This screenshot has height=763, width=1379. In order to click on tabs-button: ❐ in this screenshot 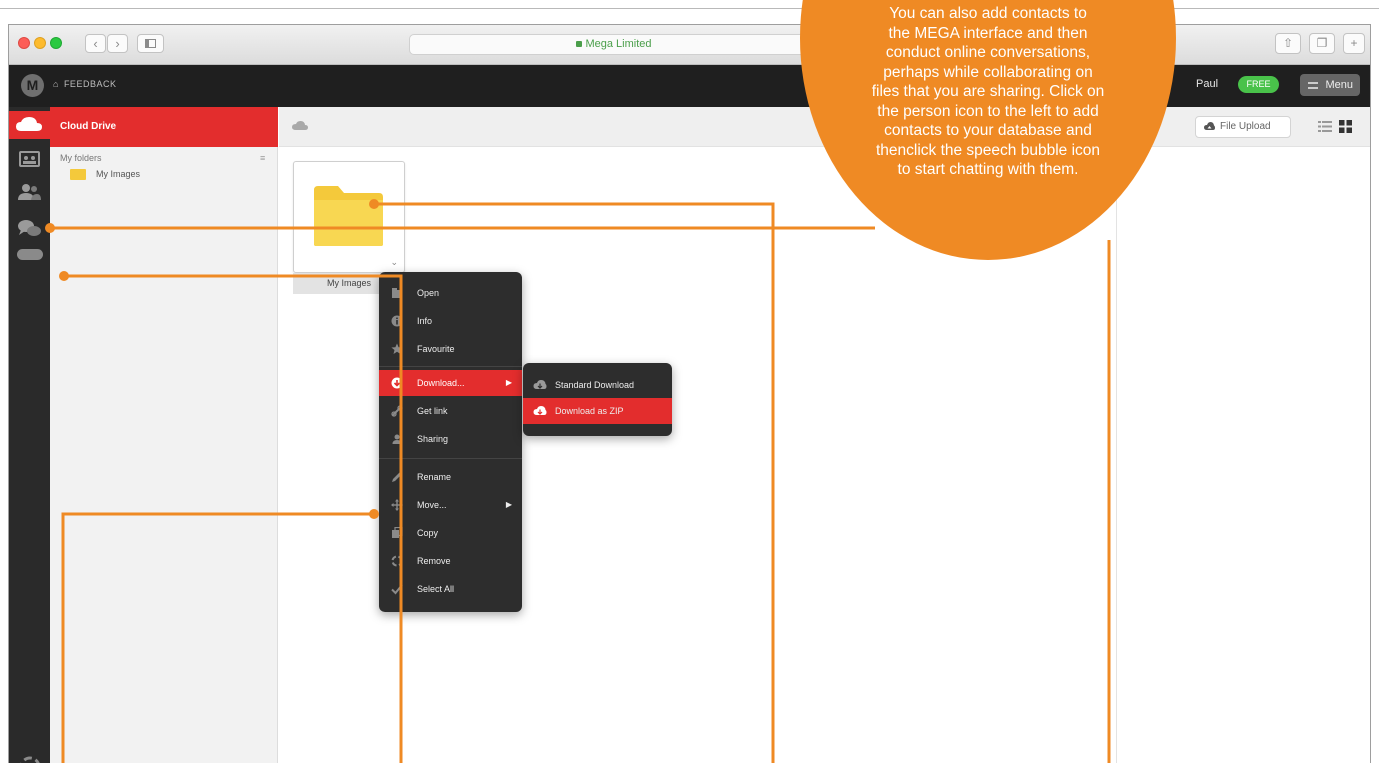, I will do `click(1322, 43)`.